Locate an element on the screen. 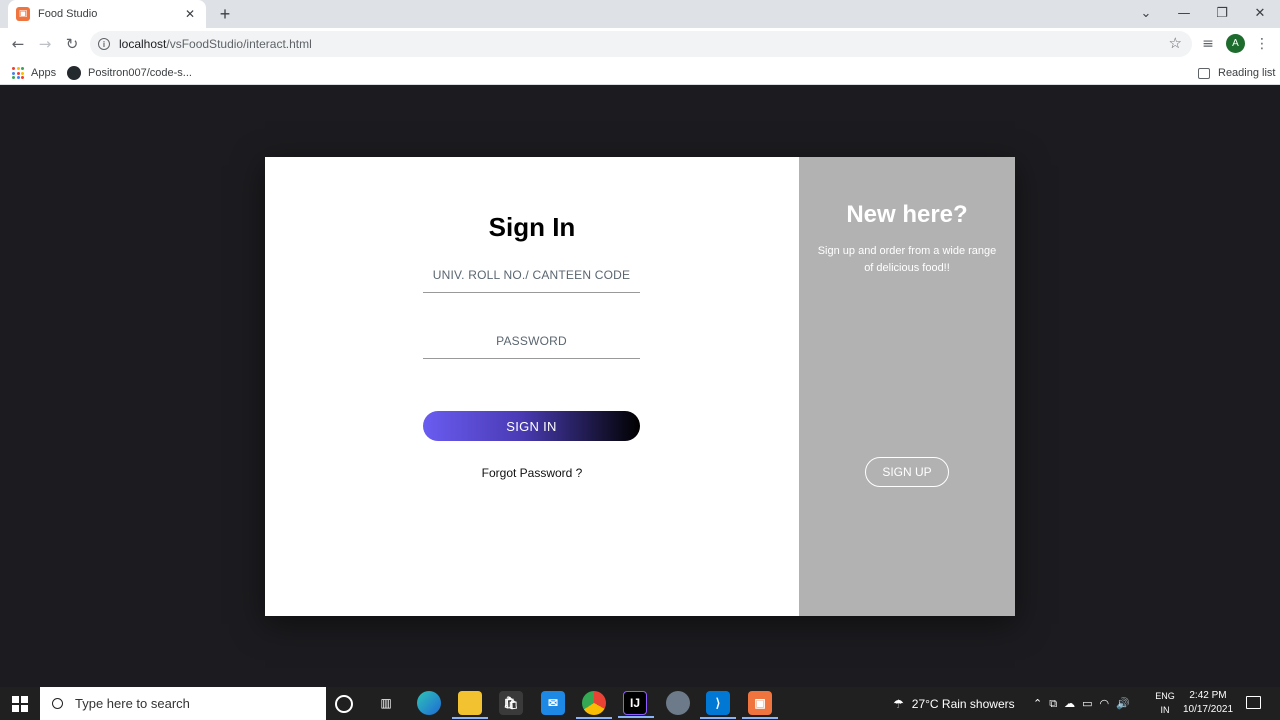 The height and width of the screenshot is (720, 1280). intellij-icon: IJ is located at coordinates (636, 704).